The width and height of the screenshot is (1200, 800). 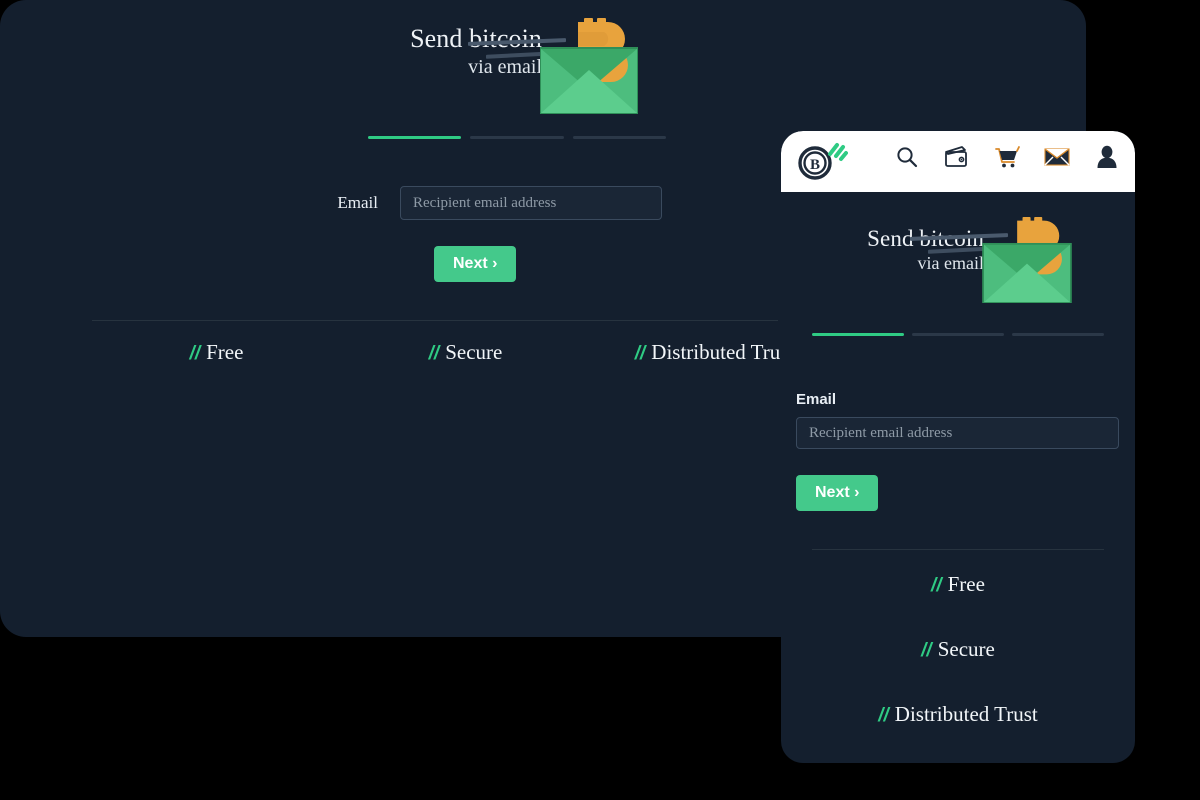 I want to click on mobile-feature-item: //Free, so click(x=958, y=584).